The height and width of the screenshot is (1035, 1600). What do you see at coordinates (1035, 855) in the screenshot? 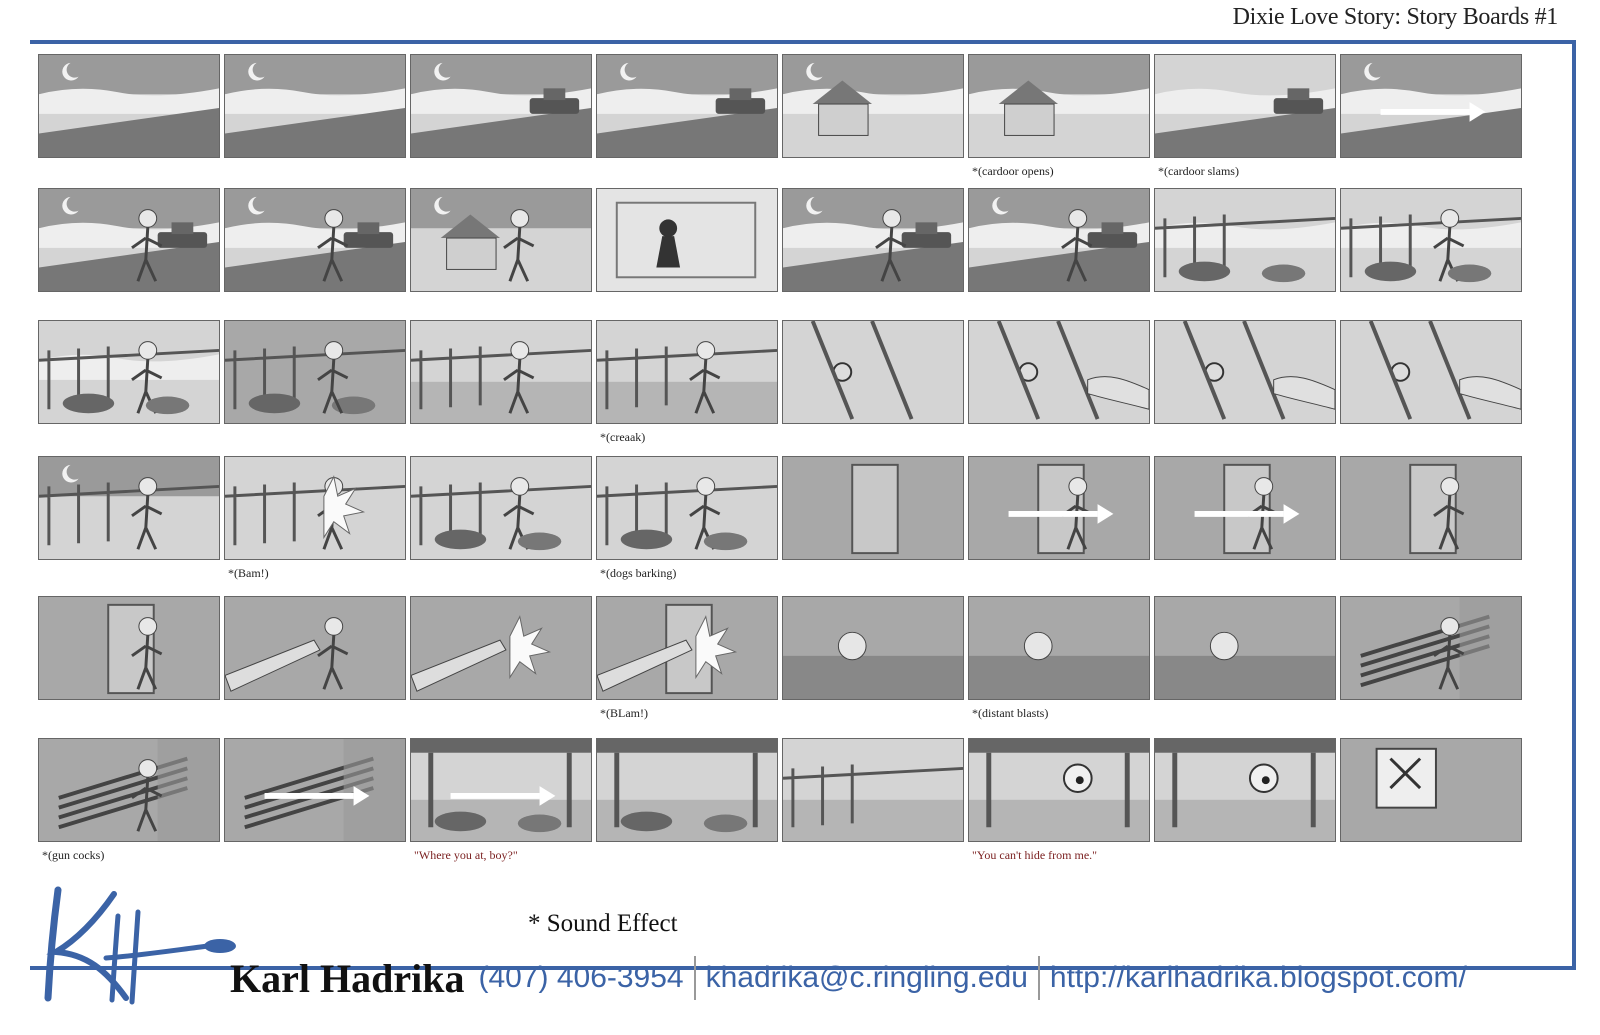
I see `dialog-caption: "You can't hide from me."` at bounding box center [1035, 855].